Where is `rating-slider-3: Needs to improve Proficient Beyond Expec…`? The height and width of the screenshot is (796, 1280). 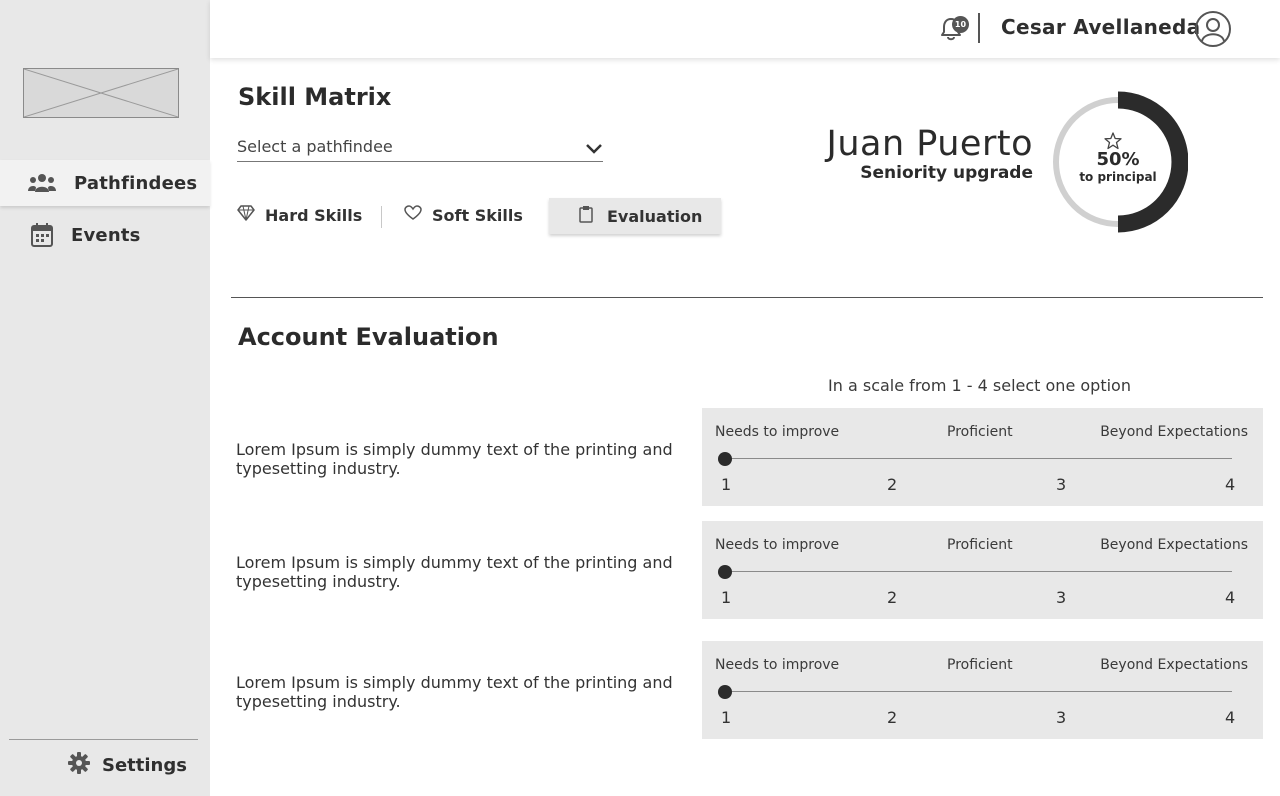
rating-slider-3: Needs to improve Proficient Beyond Expec… is located at coordinates (982, 690).